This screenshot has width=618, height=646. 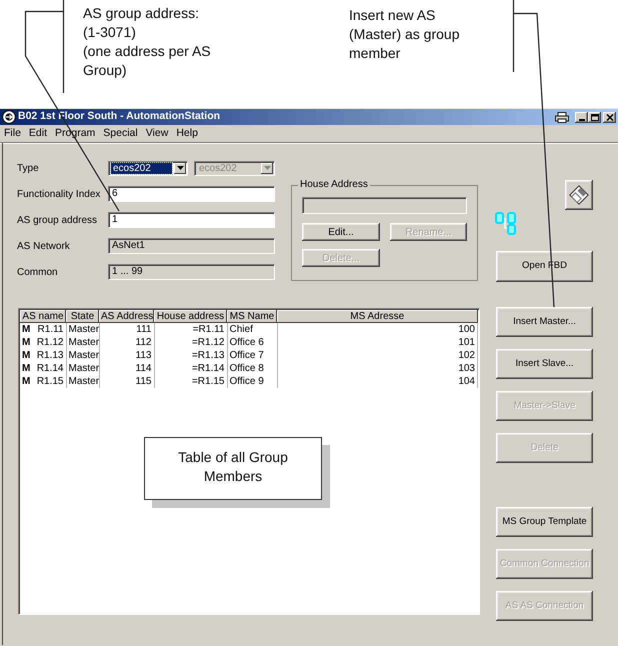 I want to click on column-header: House address, so click(x=190, y=316).